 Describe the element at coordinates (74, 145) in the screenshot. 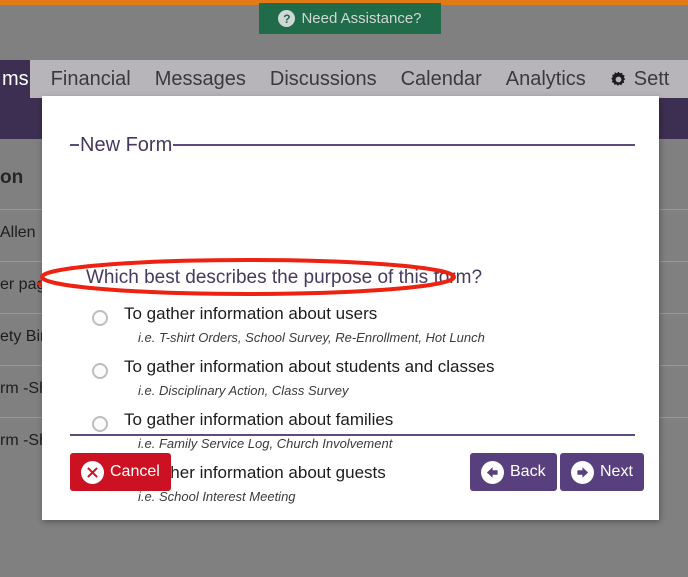

I see `legend-dash-left` at that location.